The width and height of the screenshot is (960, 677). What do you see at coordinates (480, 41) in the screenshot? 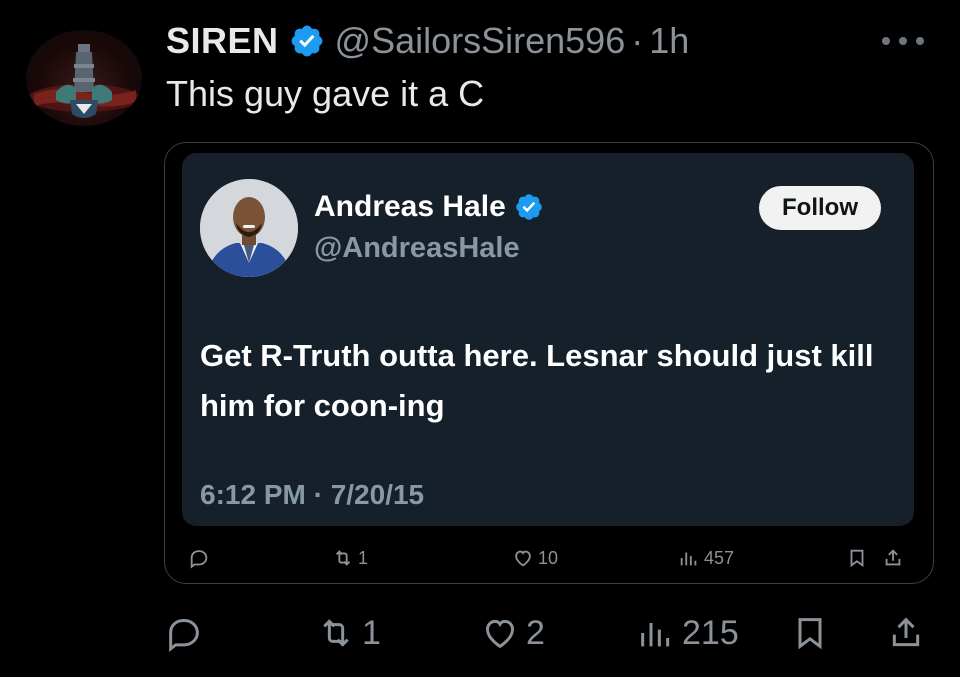
I see `author-handle: @SailorsSiren596` at bounding box center [480, 41].